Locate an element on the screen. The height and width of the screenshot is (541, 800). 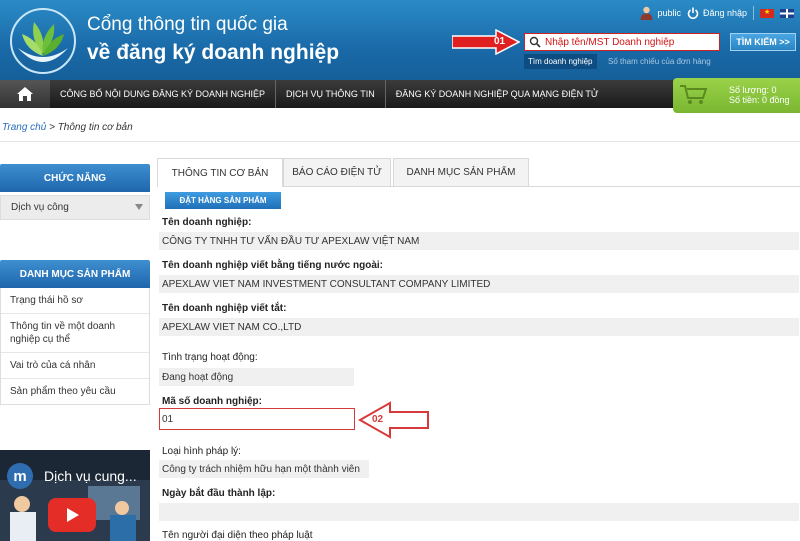
cart-quantity: Số lượng: 0 is located at coordinates (753, 90).